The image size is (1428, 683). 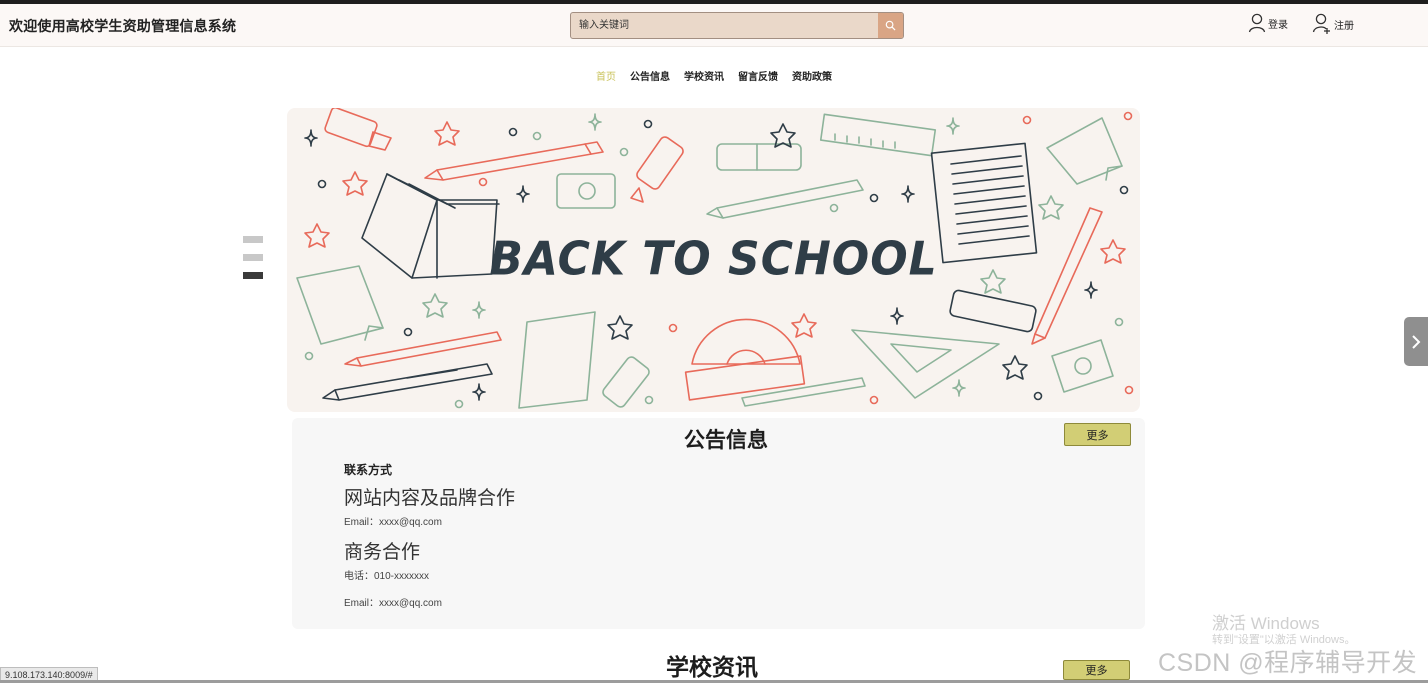 I want to click on news-more-button: 更多, so click(x=1096, y=670).